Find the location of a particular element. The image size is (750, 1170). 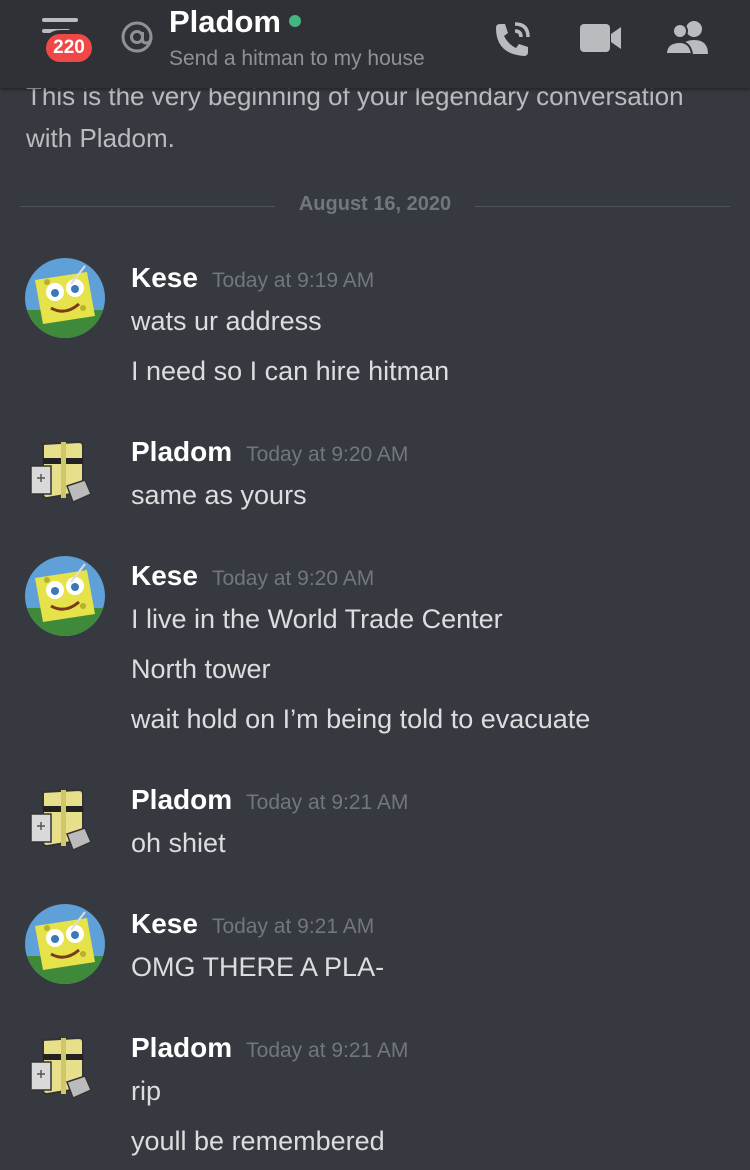

message-line: North tower is located at coordinates (201, 669).